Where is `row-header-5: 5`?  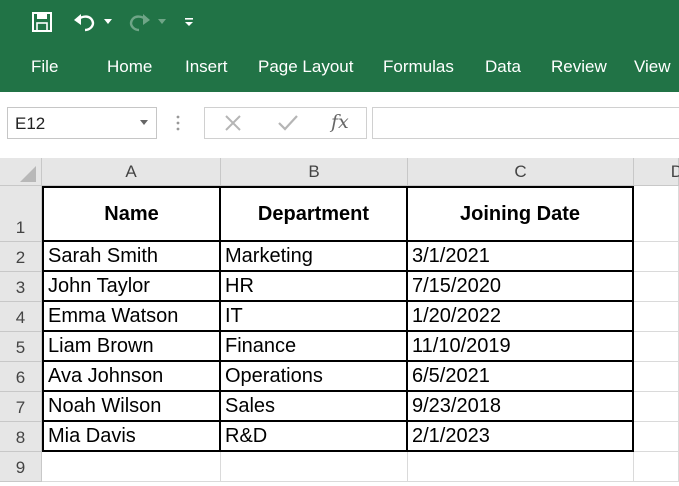
row-header-5: 5 is located at coordinates (21, 347).